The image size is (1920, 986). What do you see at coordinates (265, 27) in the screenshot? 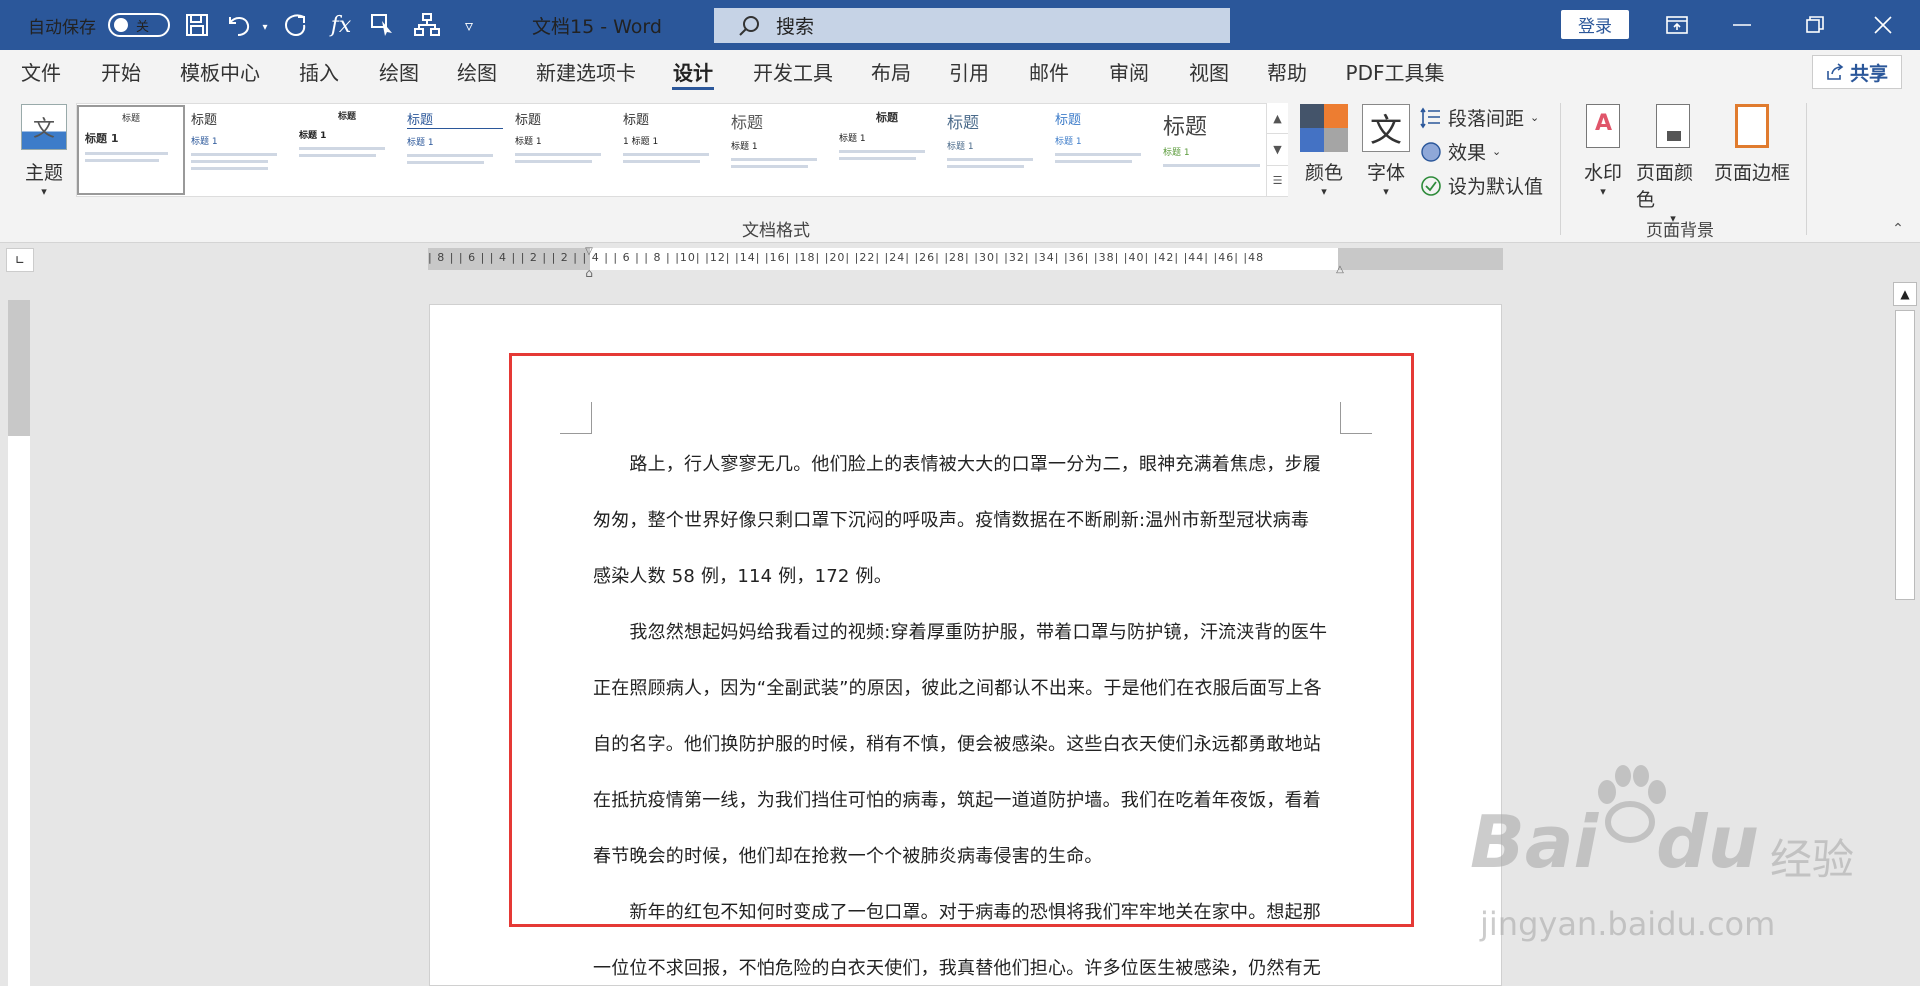
I see `undo-dropdown-icon: ▾` at bounding box center [265, 27].